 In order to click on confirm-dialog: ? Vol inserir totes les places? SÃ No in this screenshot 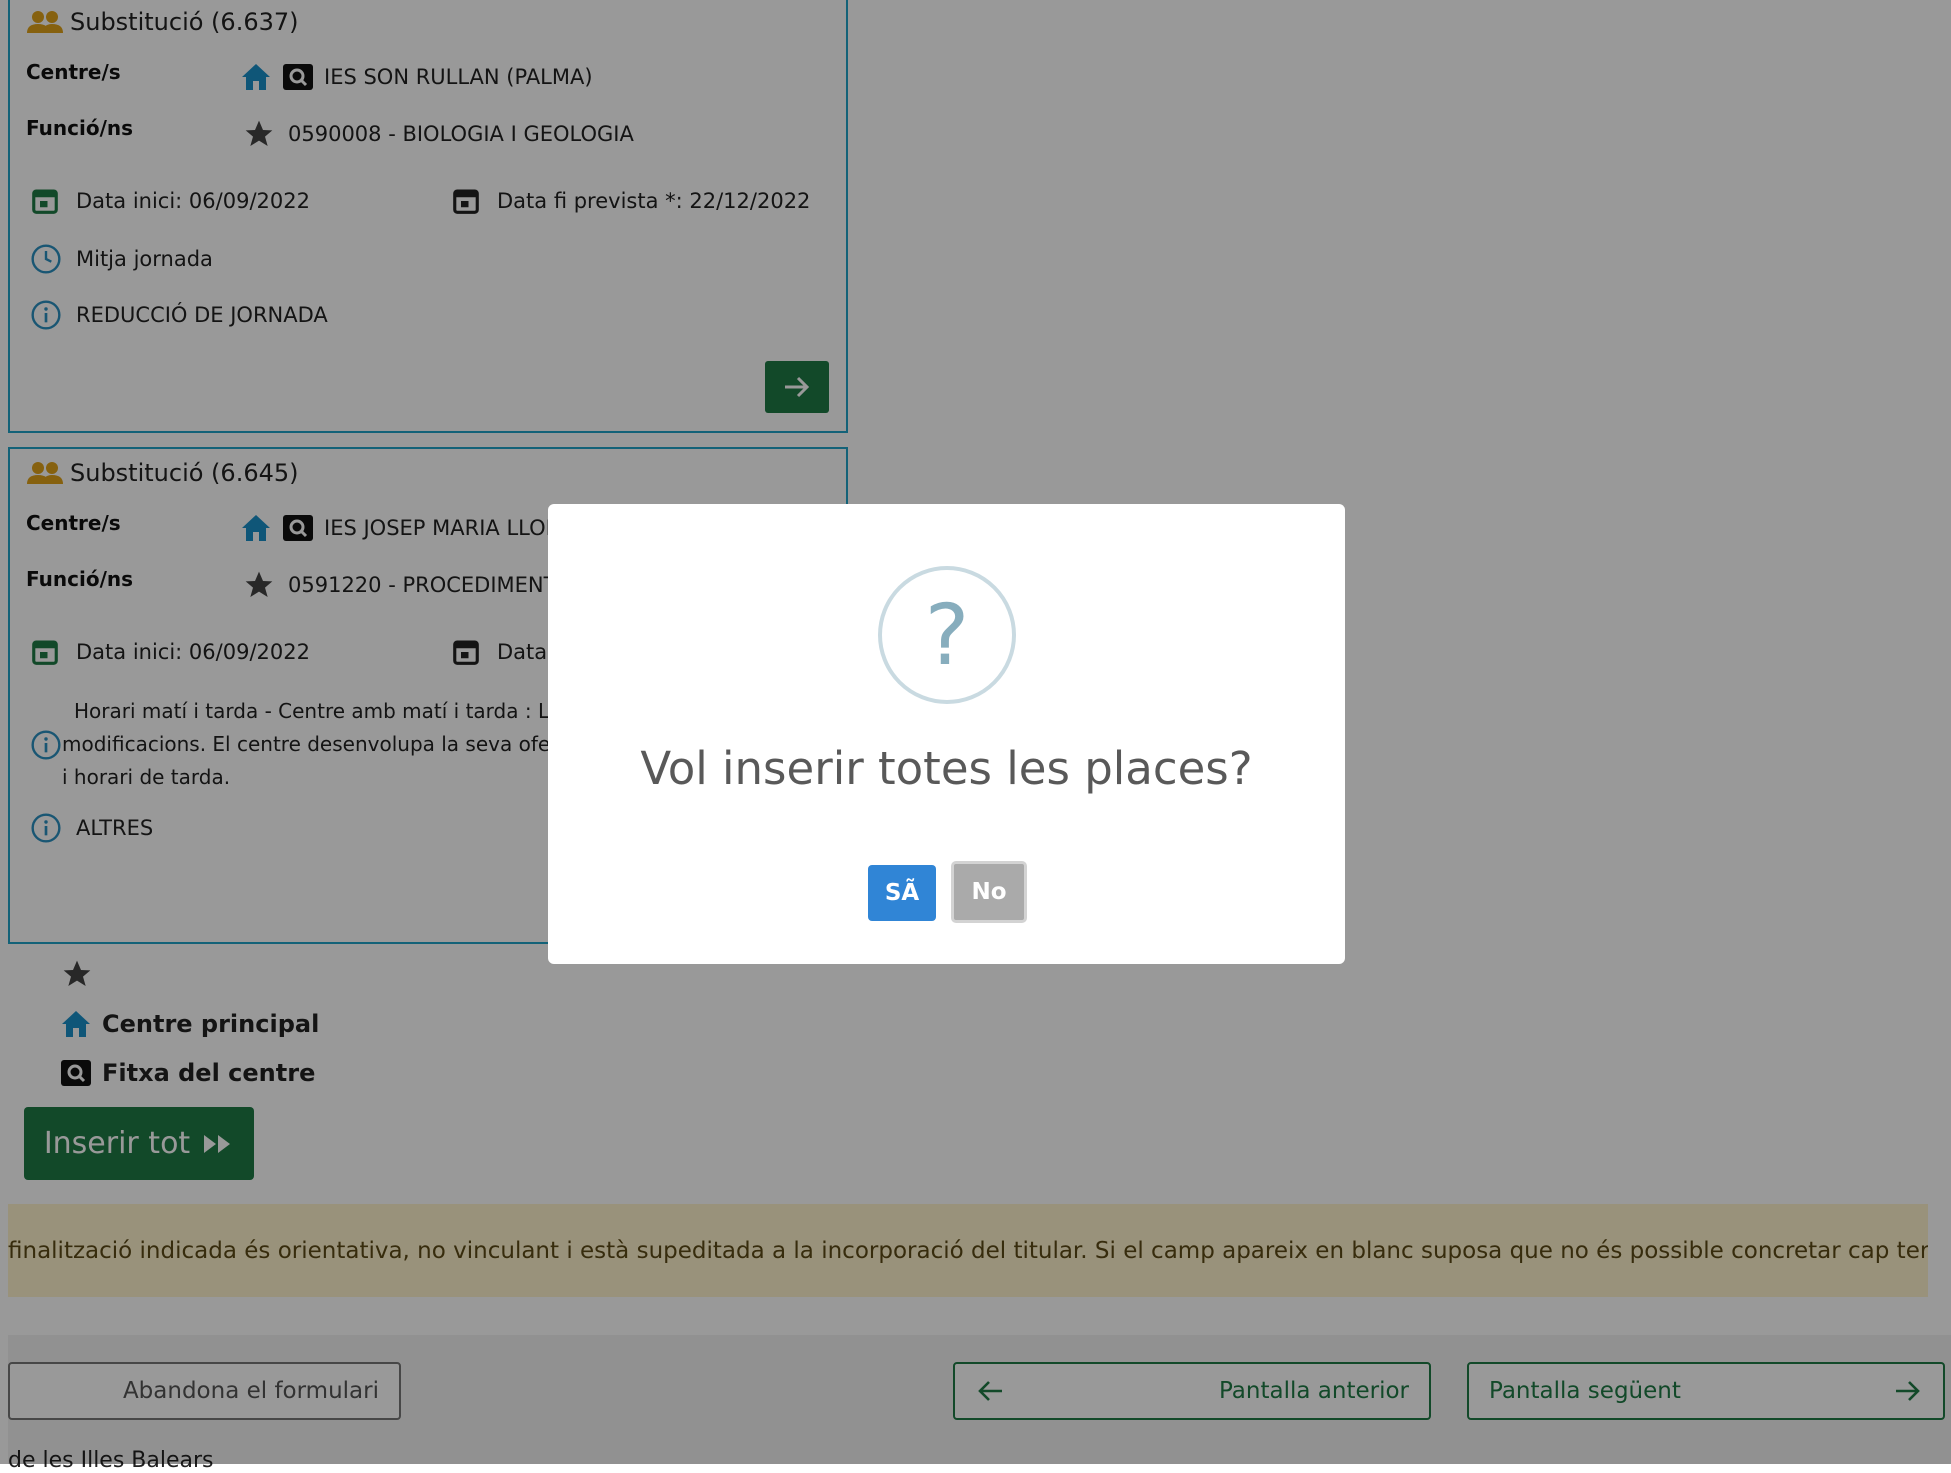, I will do `click(946, 734)`.